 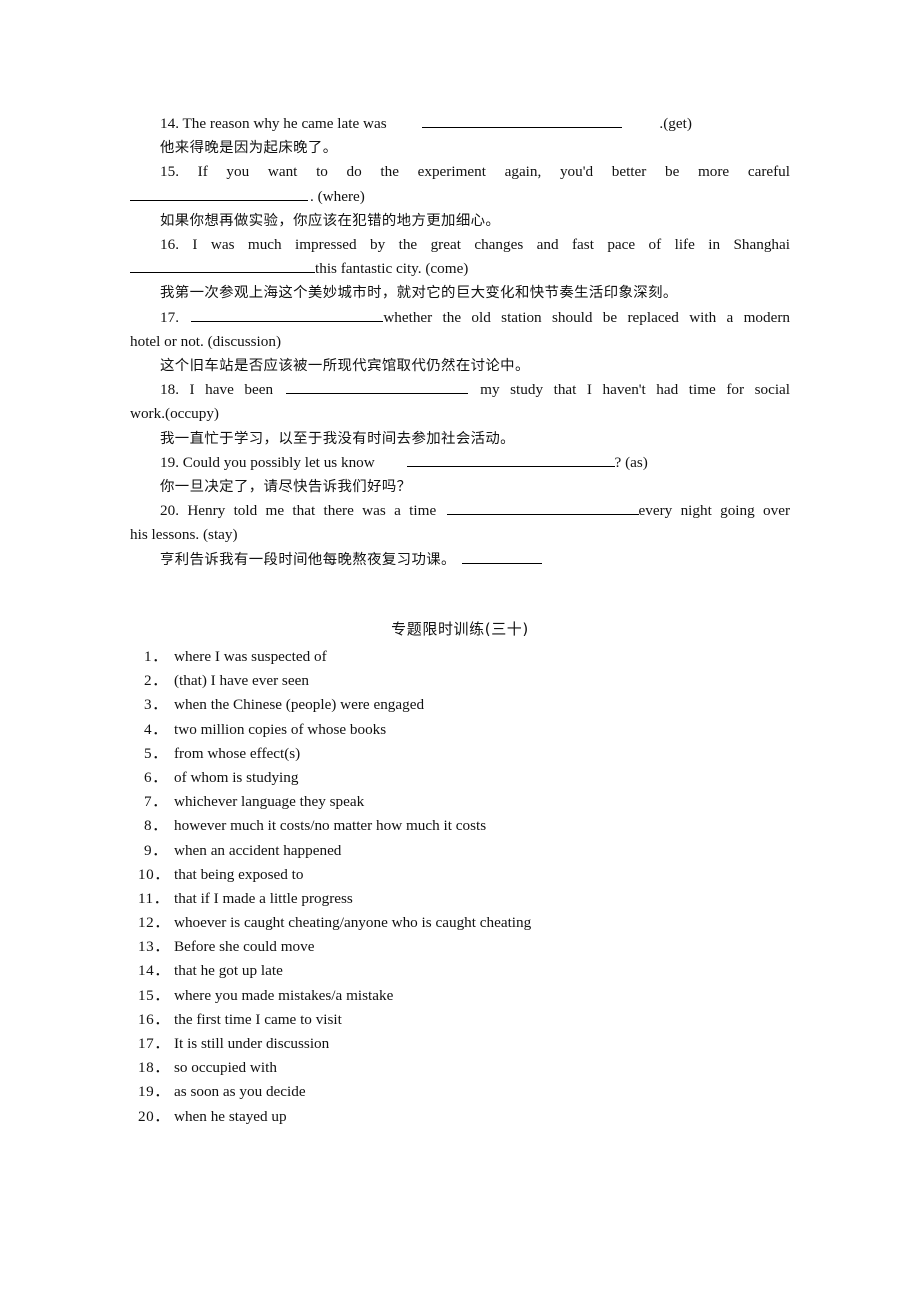 What do you see at coordinates (241, 681) in the screenshot?
I see `answer-text: (that) I have ever seen` at bounding box center [241, 681].